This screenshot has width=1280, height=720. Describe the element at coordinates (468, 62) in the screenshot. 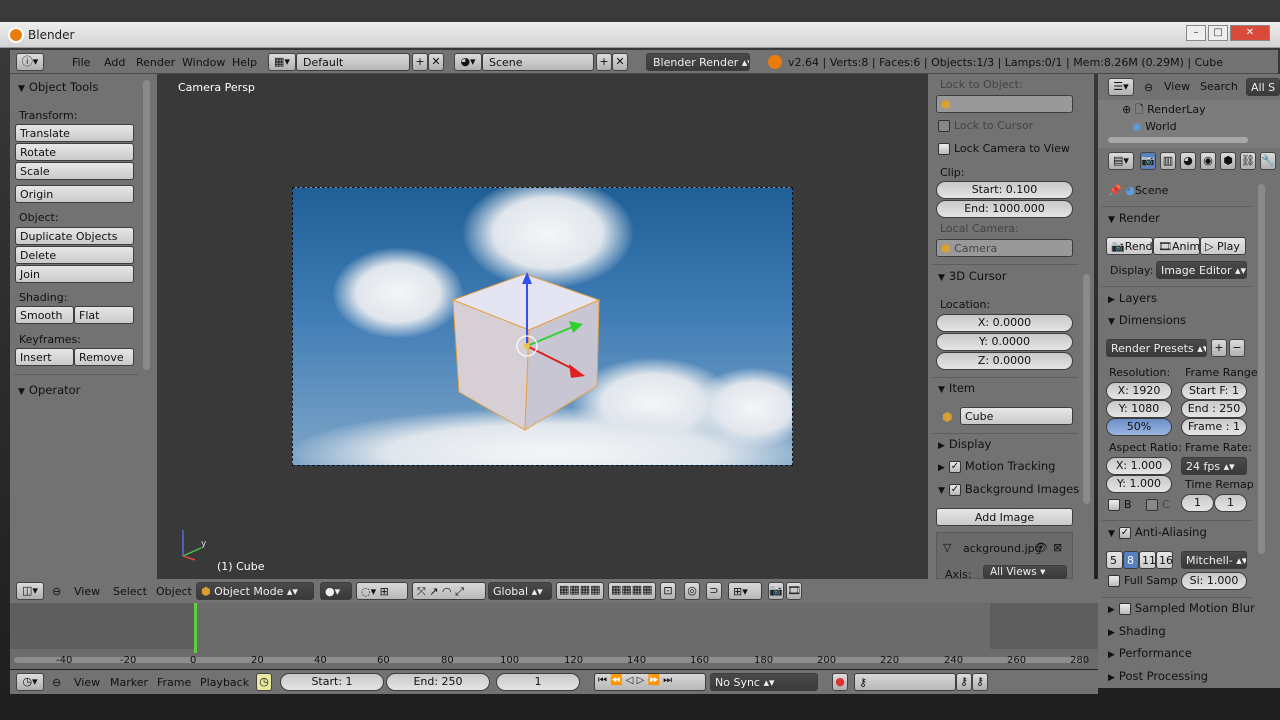

I see `scene-icon: ◕▾` at that location.